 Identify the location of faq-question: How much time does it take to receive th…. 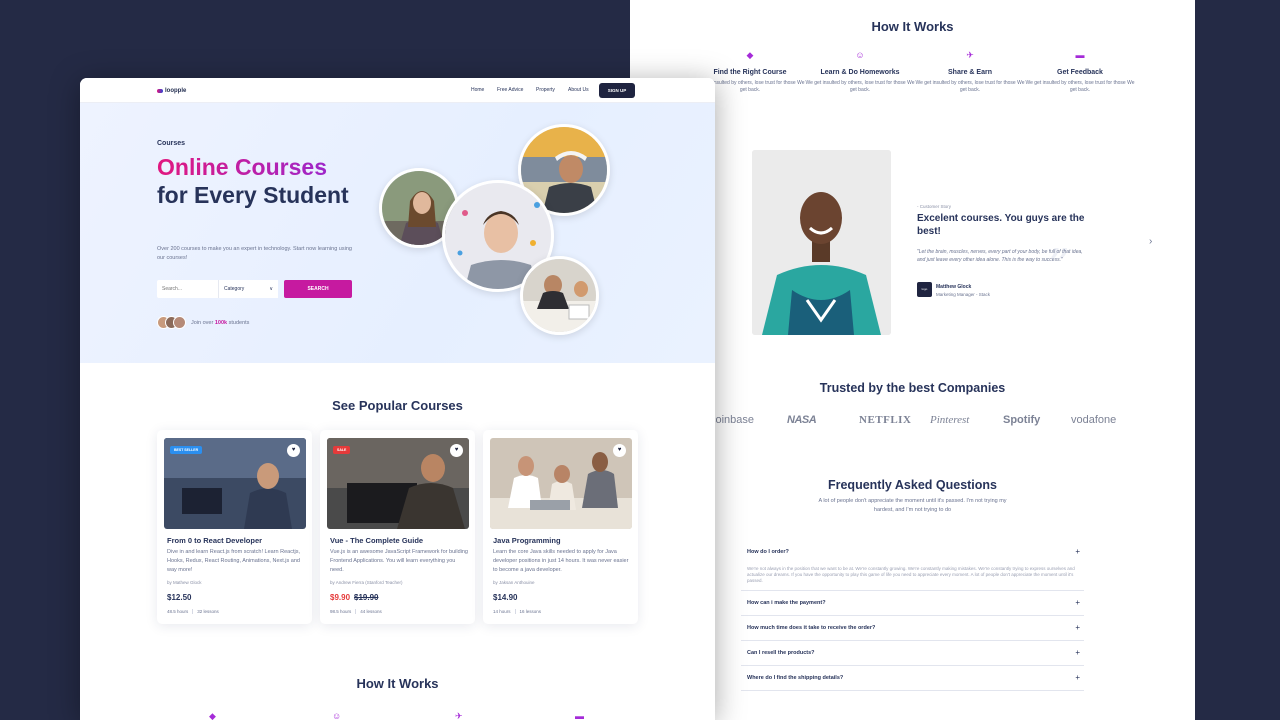
(912, 628).